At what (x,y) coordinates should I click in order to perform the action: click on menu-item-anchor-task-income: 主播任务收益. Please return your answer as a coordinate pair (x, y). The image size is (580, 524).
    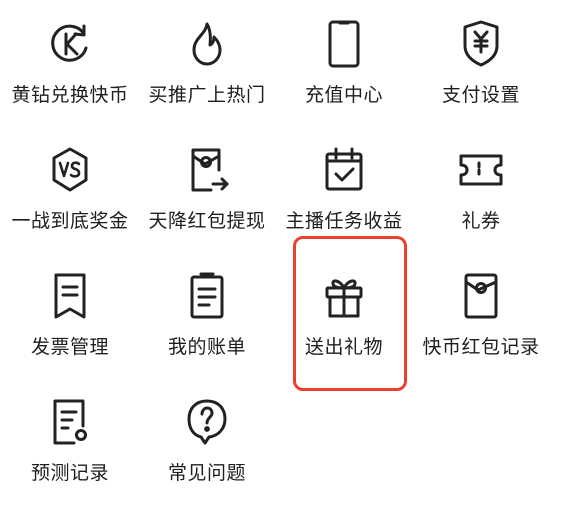
    Looking at the image, I should click on (344, 194).